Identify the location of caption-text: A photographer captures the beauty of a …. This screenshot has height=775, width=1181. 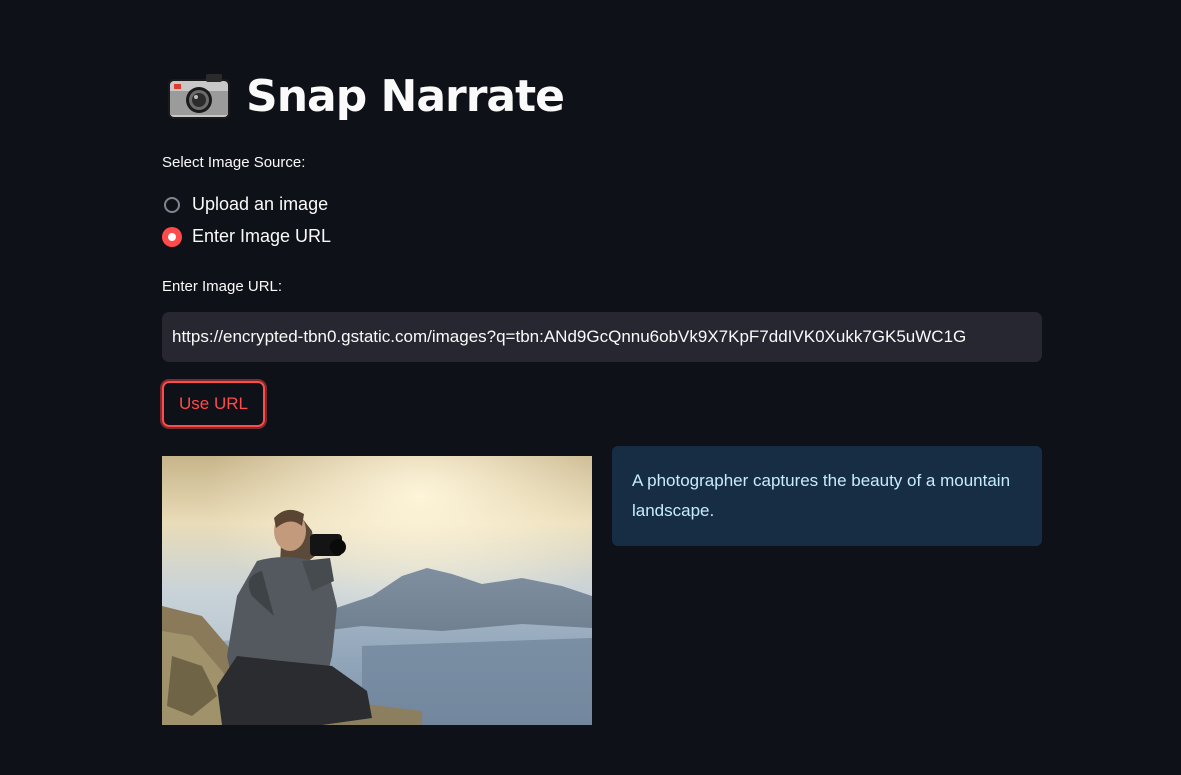
(821, 495).